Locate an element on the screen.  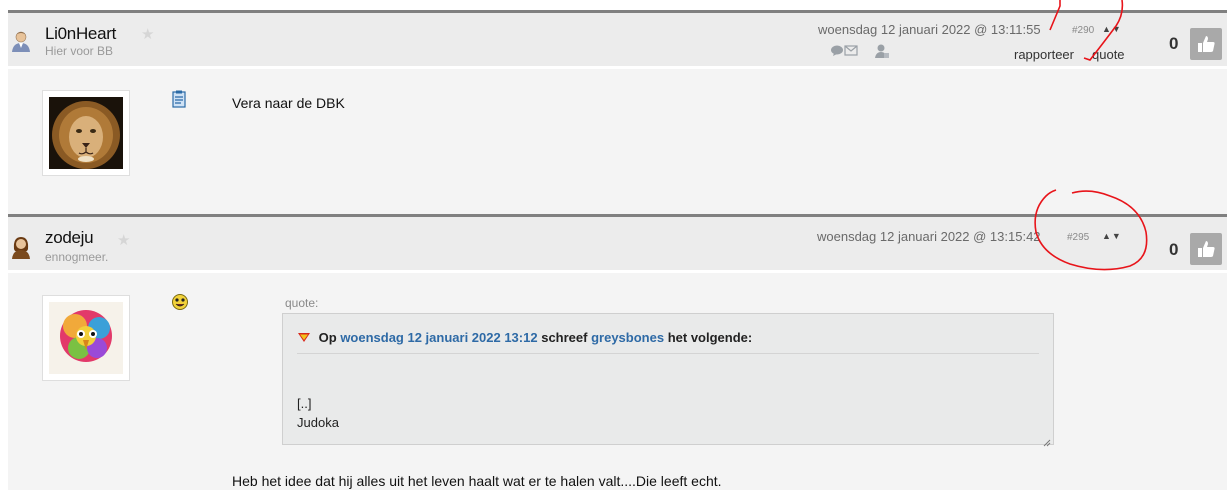
post-text: Vera naar de DBK is located at coordinates (288, 103).